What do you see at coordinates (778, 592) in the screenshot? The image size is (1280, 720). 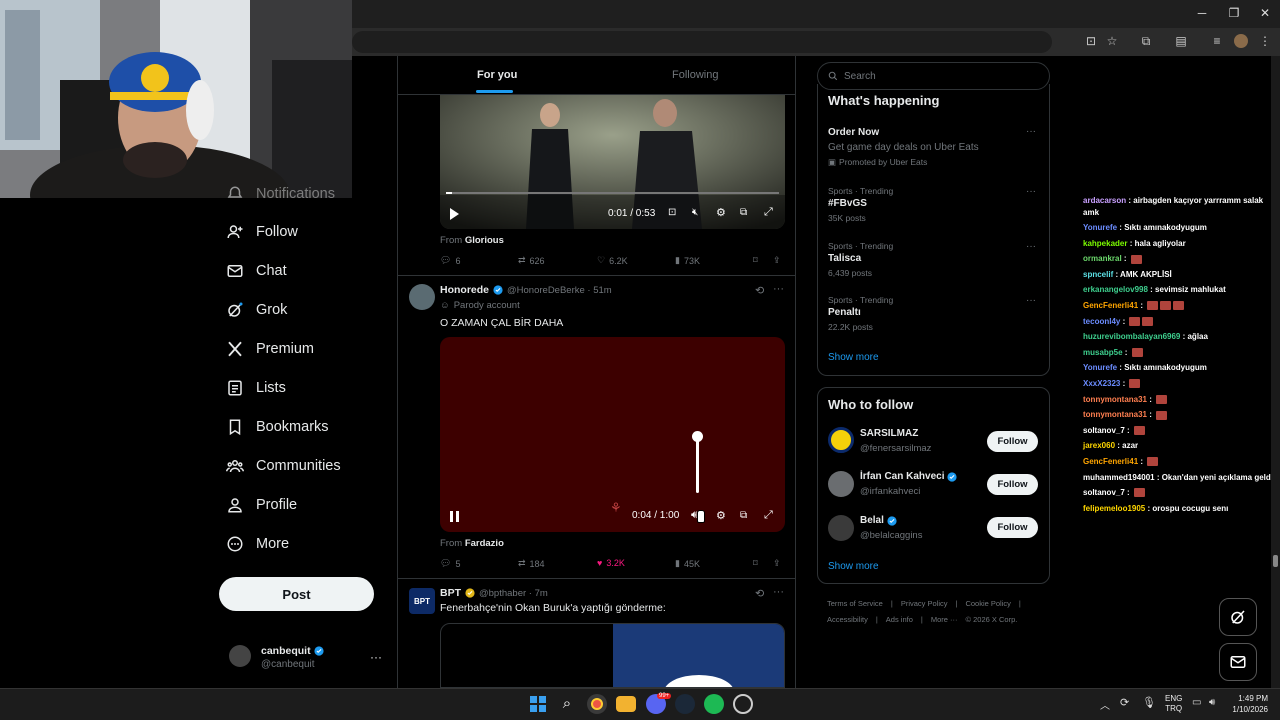 I see `tweet3-more-icon: ···` at bounding box center [778, 592].